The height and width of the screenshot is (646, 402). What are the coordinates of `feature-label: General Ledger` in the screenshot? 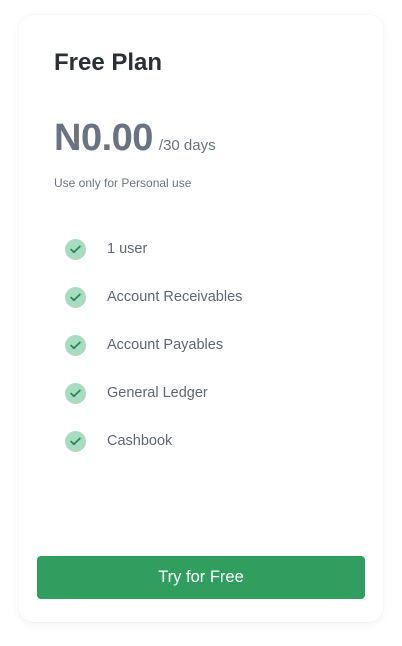 It's located at (157, 393).